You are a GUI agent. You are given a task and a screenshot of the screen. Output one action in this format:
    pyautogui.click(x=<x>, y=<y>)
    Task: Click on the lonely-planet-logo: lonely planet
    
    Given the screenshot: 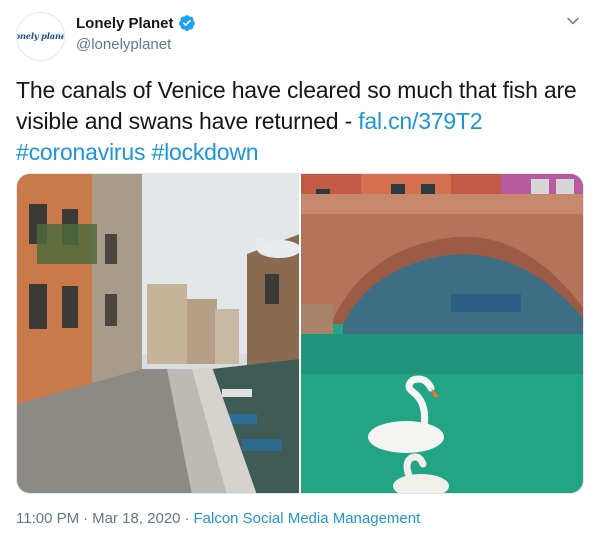 What is the action you would take?
    pyautogui.click(x=40, y=36)
    